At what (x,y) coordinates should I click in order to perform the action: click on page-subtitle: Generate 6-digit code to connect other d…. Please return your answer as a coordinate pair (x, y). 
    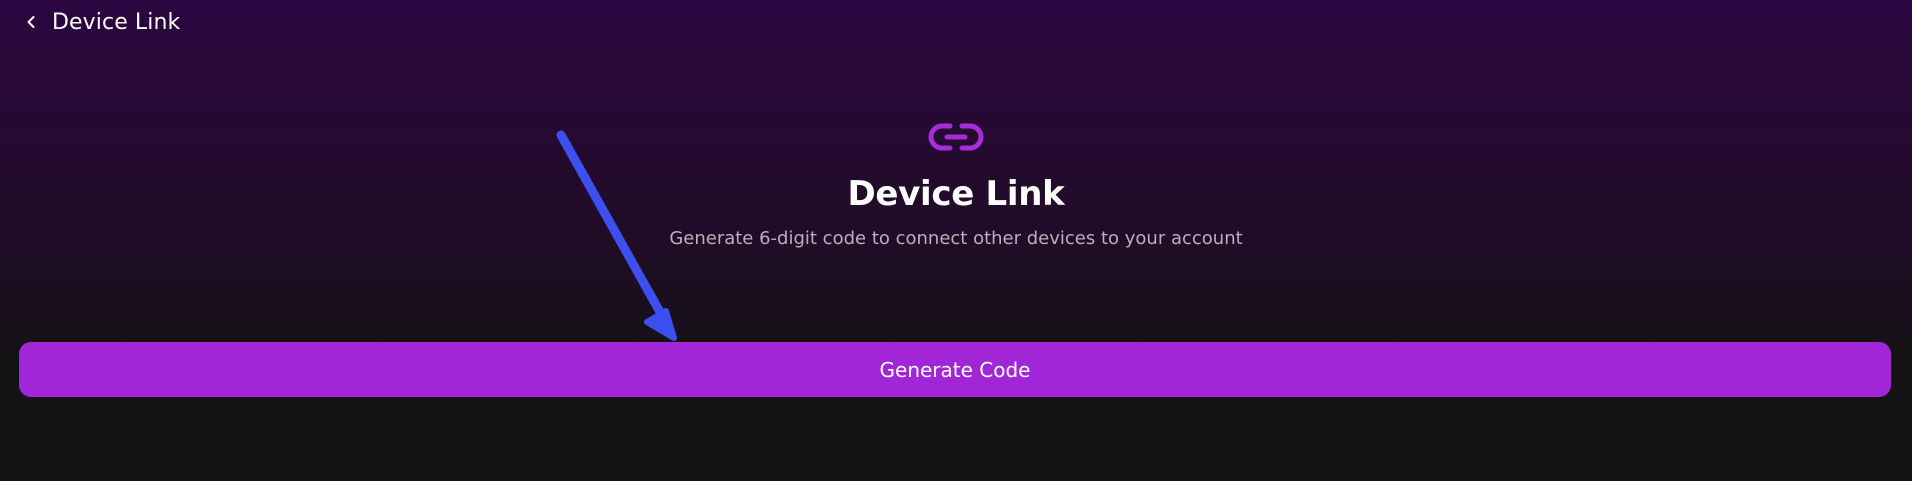
    Looking at the image, I should click on (956, 238).